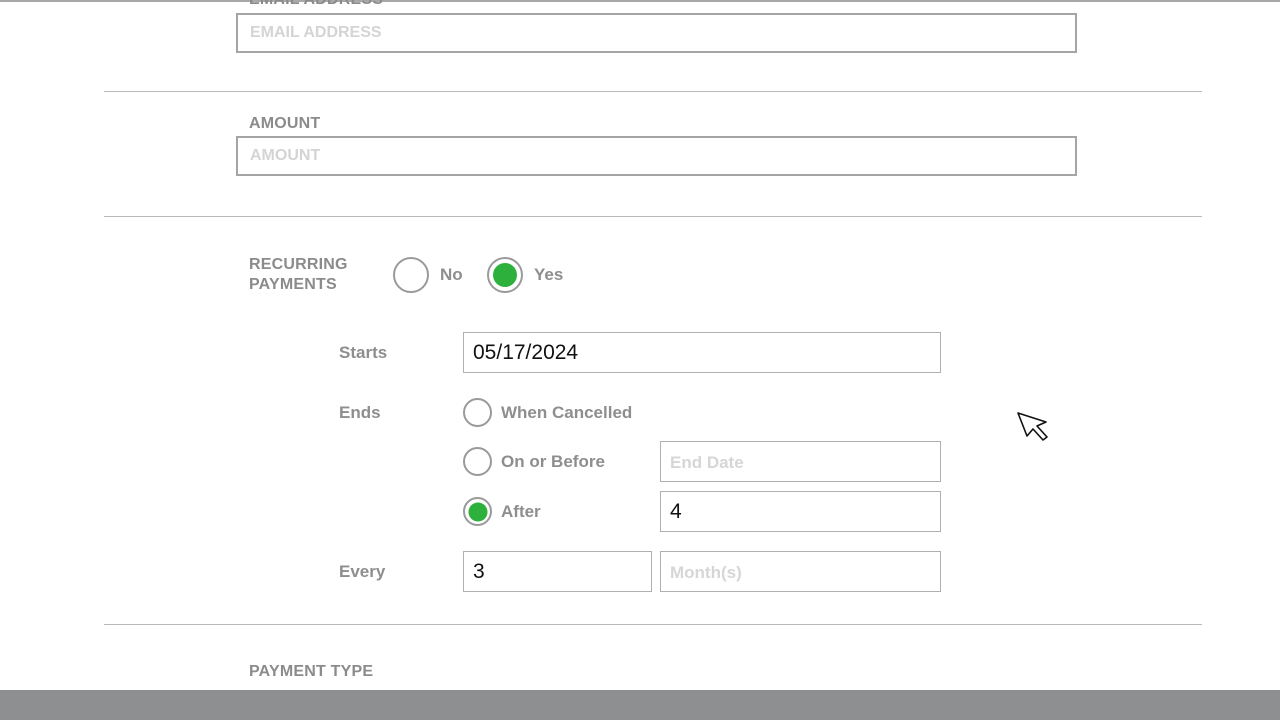 The image size is (1280, 720). Describe the element at coordinates (293, 284) in the screenshot. I see `recurring-label-line2: PAYMENTS` at that location.